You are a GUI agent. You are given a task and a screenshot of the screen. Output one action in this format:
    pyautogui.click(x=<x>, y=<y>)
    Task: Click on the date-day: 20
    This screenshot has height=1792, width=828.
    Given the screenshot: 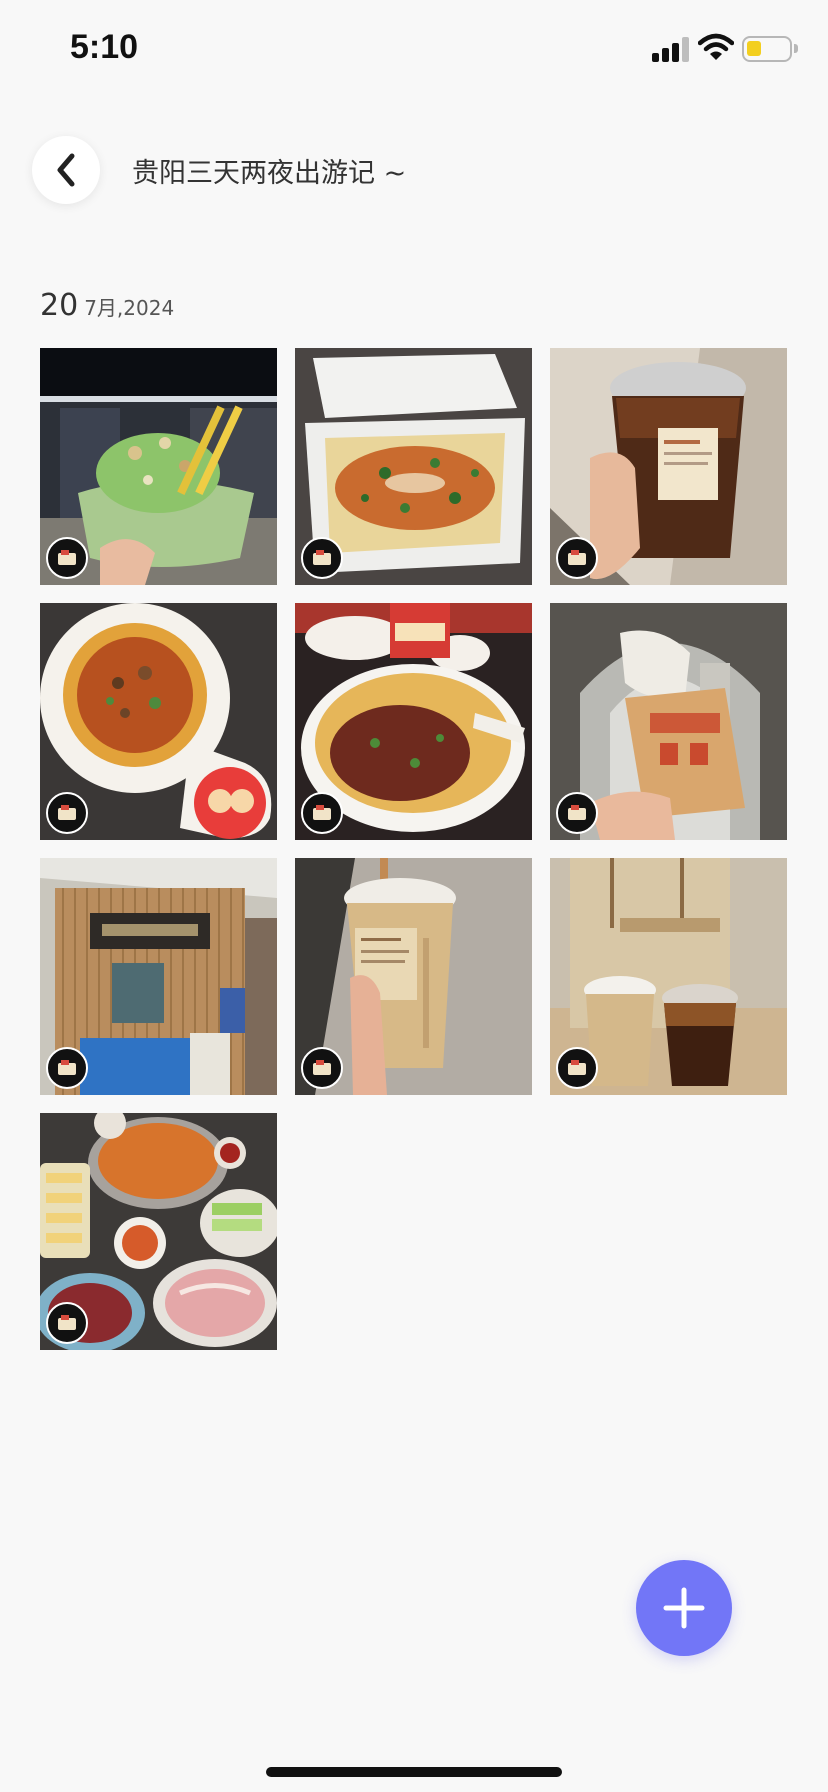 What is the action you would take?
    pyautogui.click(x=59, y=305)
    